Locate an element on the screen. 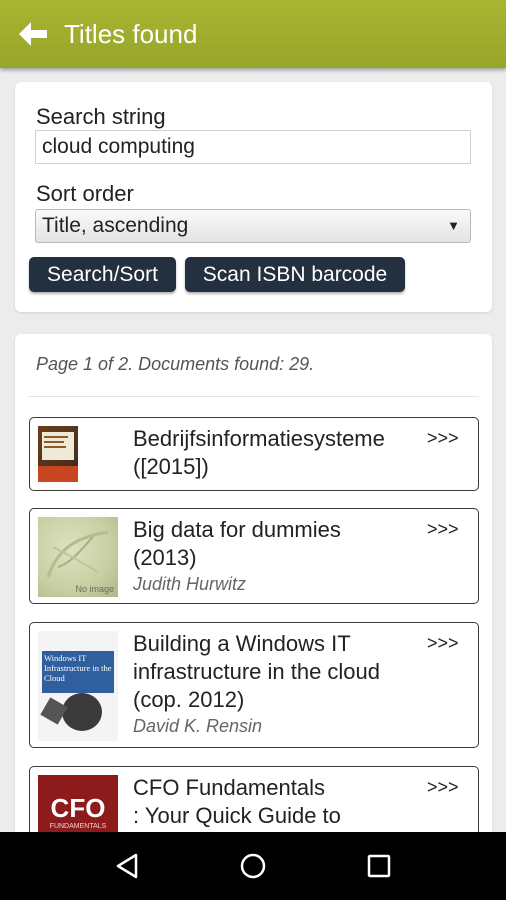 This screenshot has width=506, height=900. no-image-text: No image is located at coordinates (94, 589).